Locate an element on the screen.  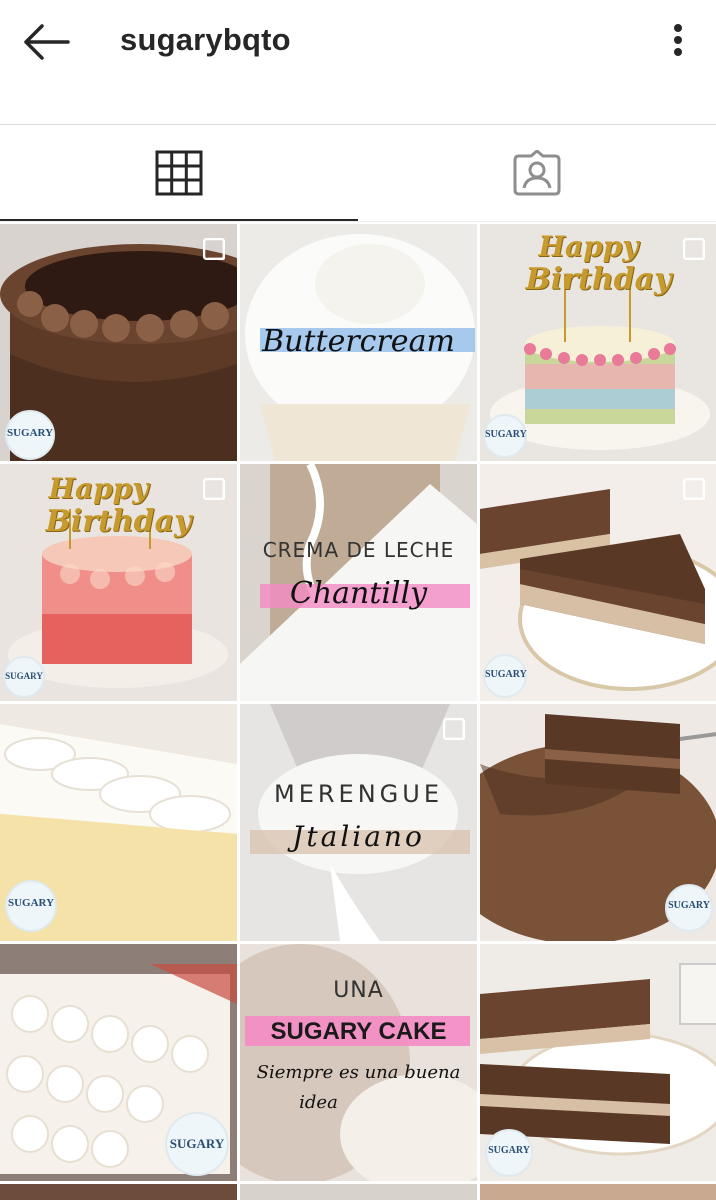
tab-posts-grid is located at coordinates (179, 173).